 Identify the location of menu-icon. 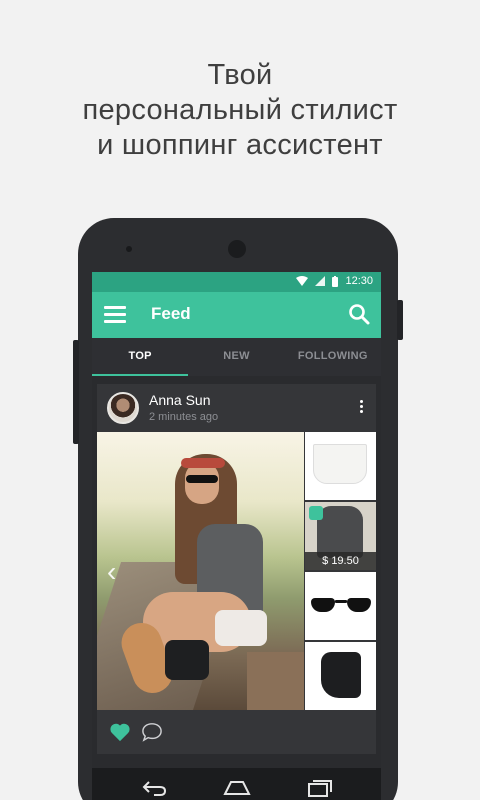
(115, 315).